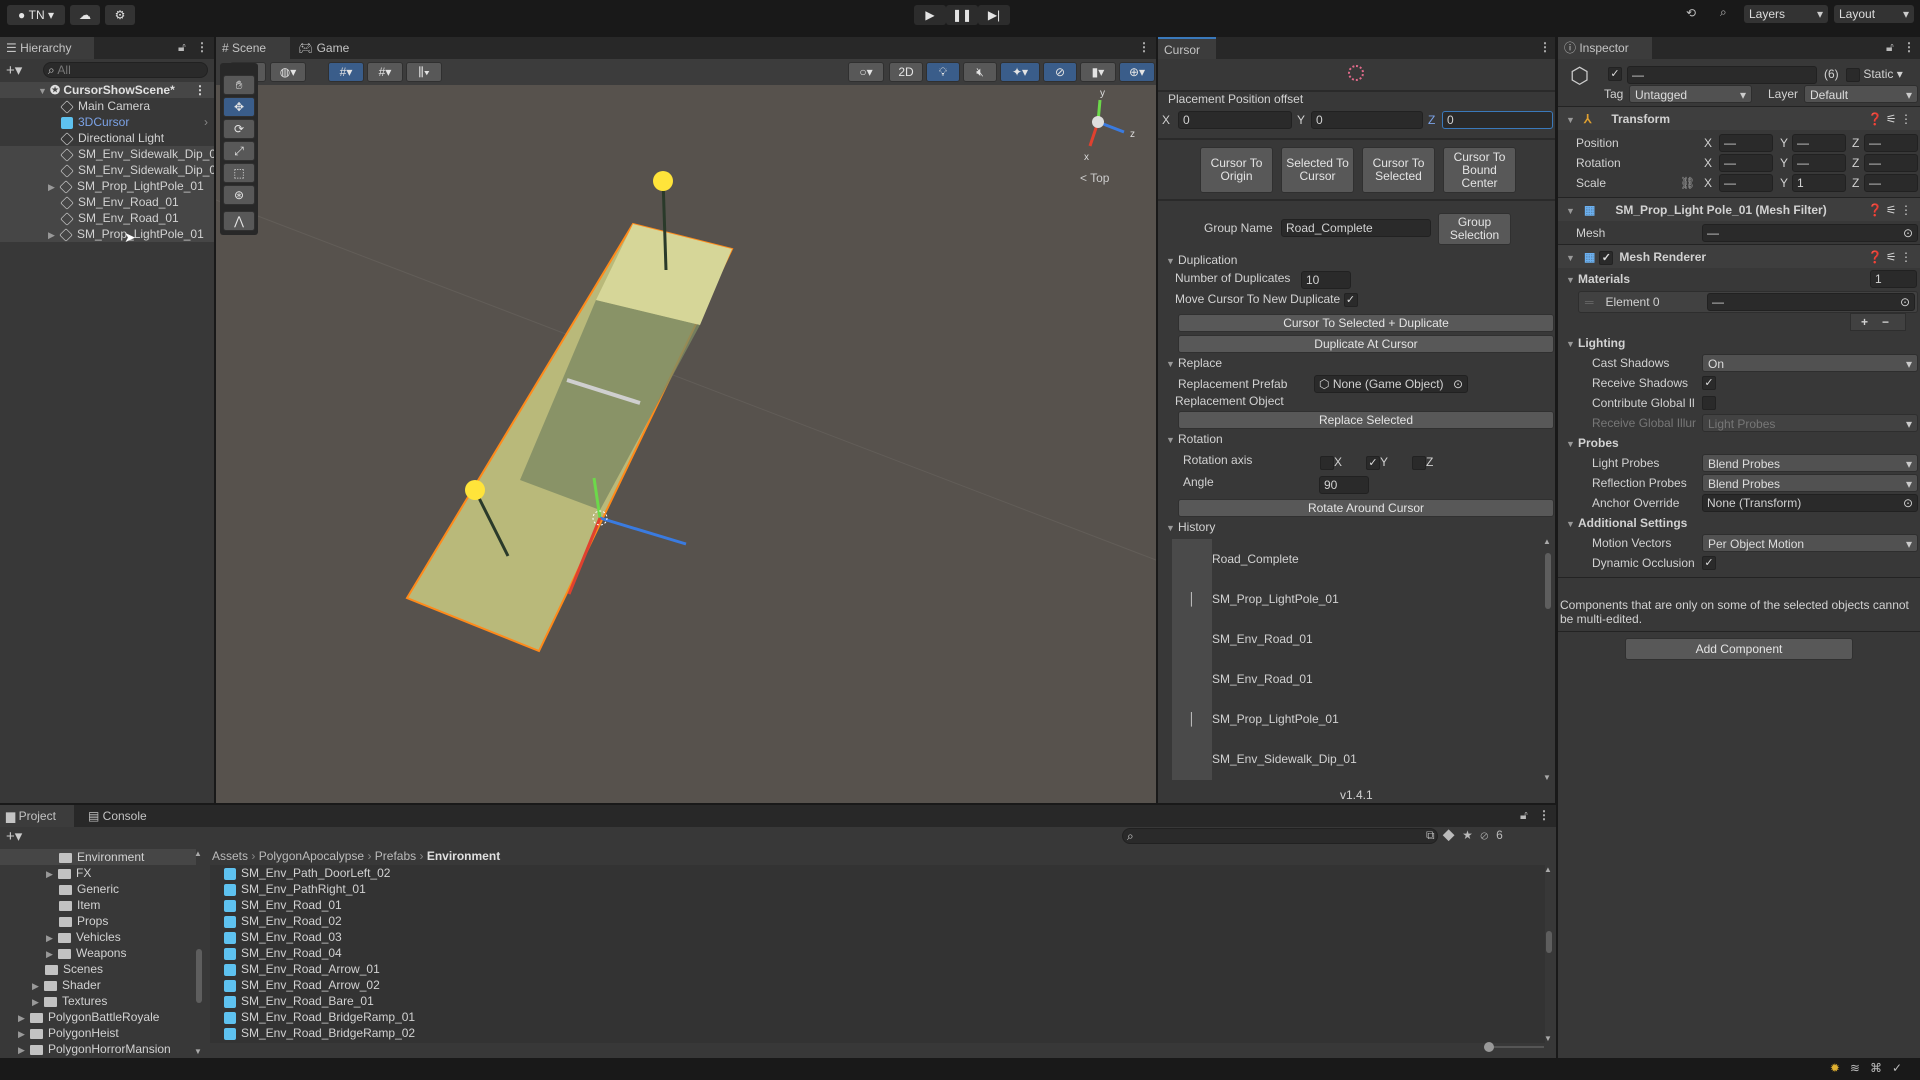  I want to click on rotation-header: ▼ Rotation, so click(1194, 439).